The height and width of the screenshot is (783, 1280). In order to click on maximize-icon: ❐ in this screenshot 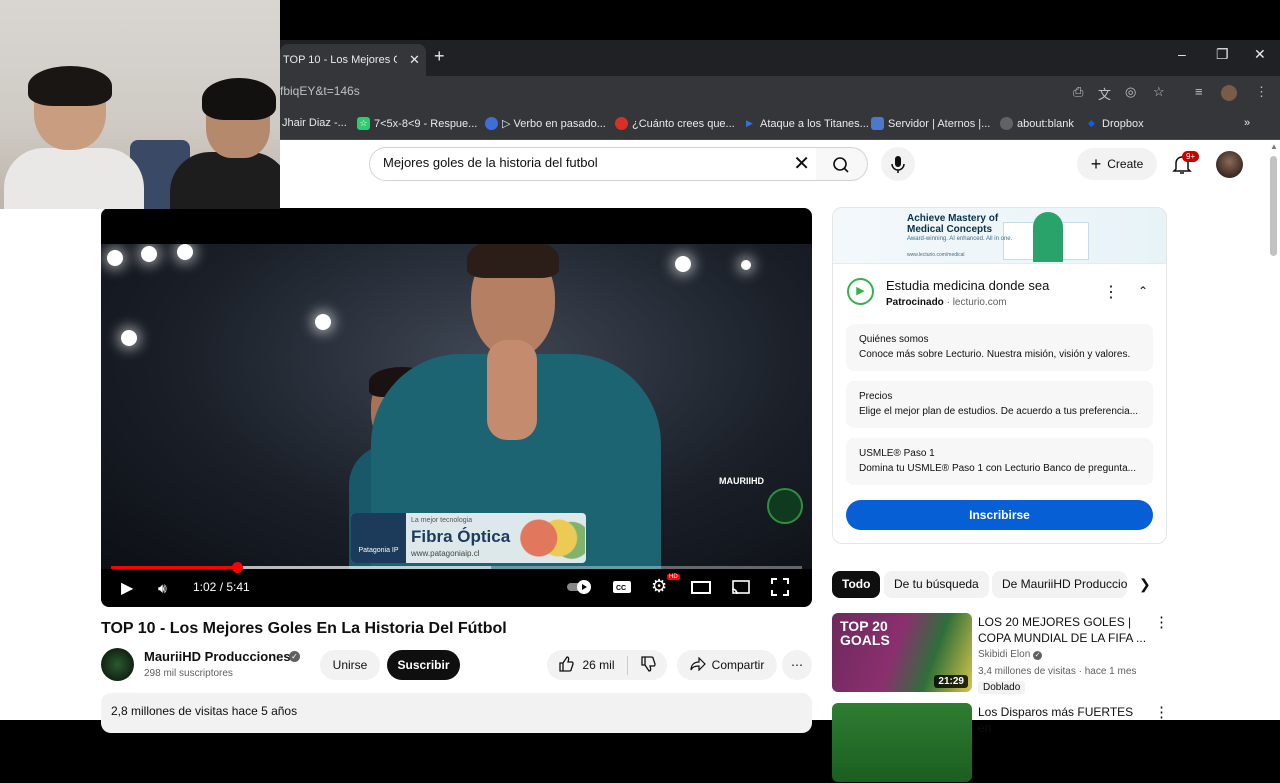, I will do `click(1222, 54)`.